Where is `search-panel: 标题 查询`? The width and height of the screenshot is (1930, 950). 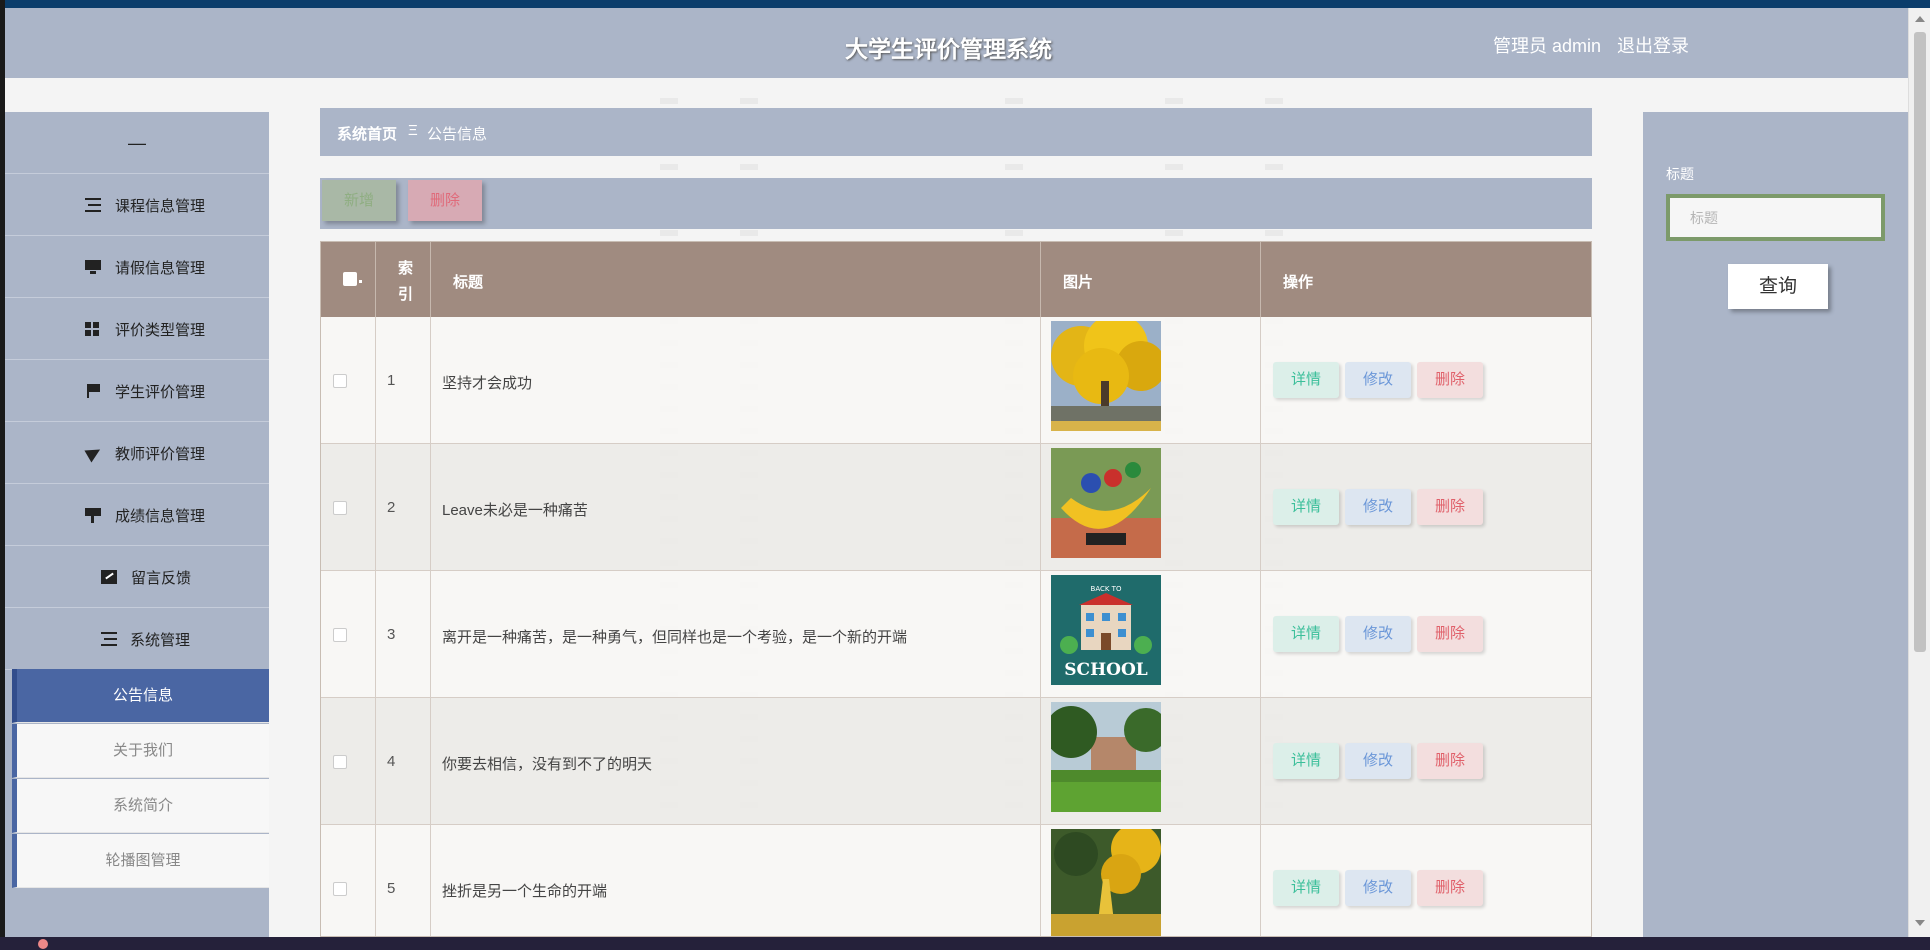 search-panel: 标题 查询 is located at coordinates (1775, 524).